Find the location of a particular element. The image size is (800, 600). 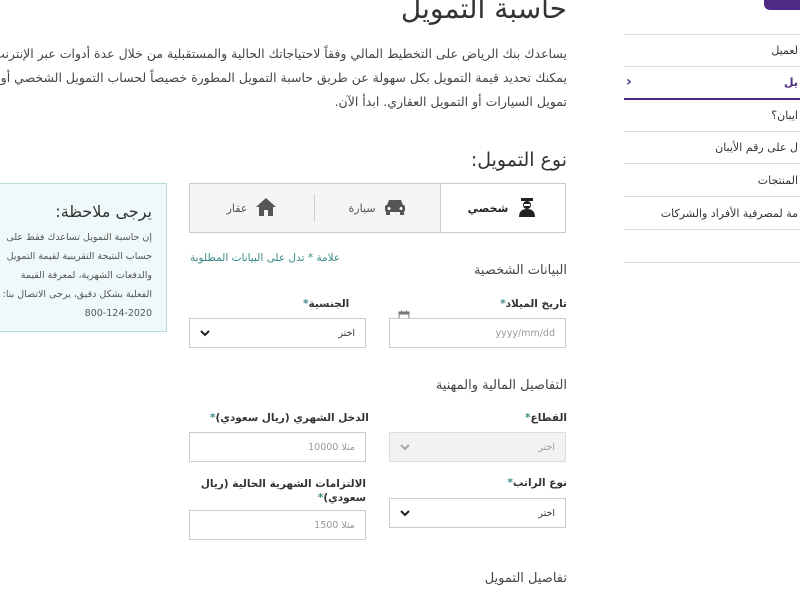

monthly-income-label: الدخل الشهري (ريال سعودي)* is located at coordinates (289, 418).